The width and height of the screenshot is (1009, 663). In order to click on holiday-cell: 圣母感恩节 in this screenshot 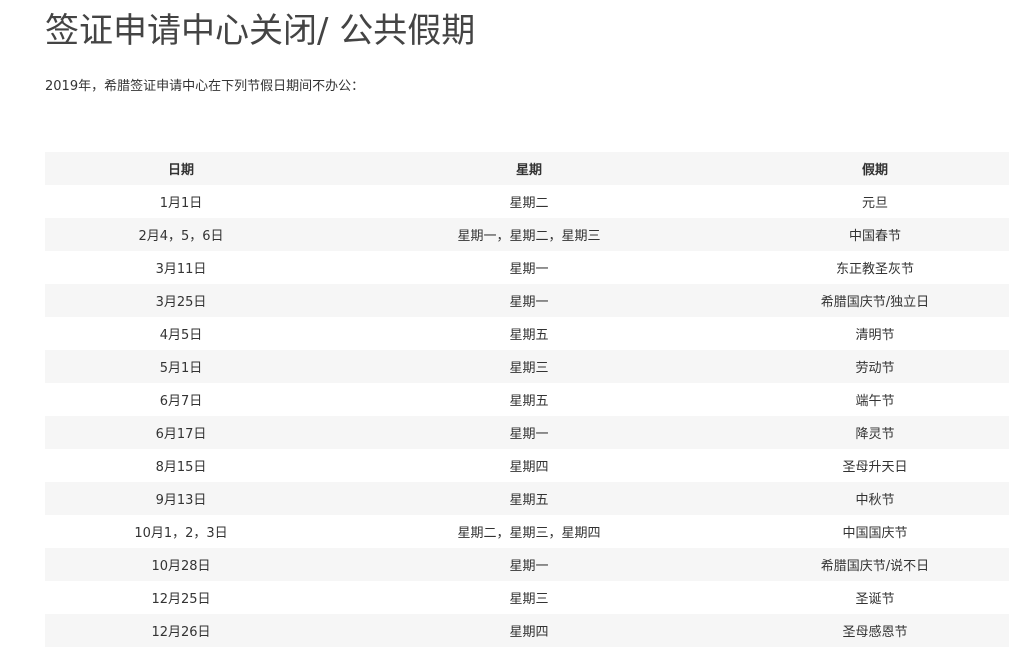, I will do `click(875, 632)`.